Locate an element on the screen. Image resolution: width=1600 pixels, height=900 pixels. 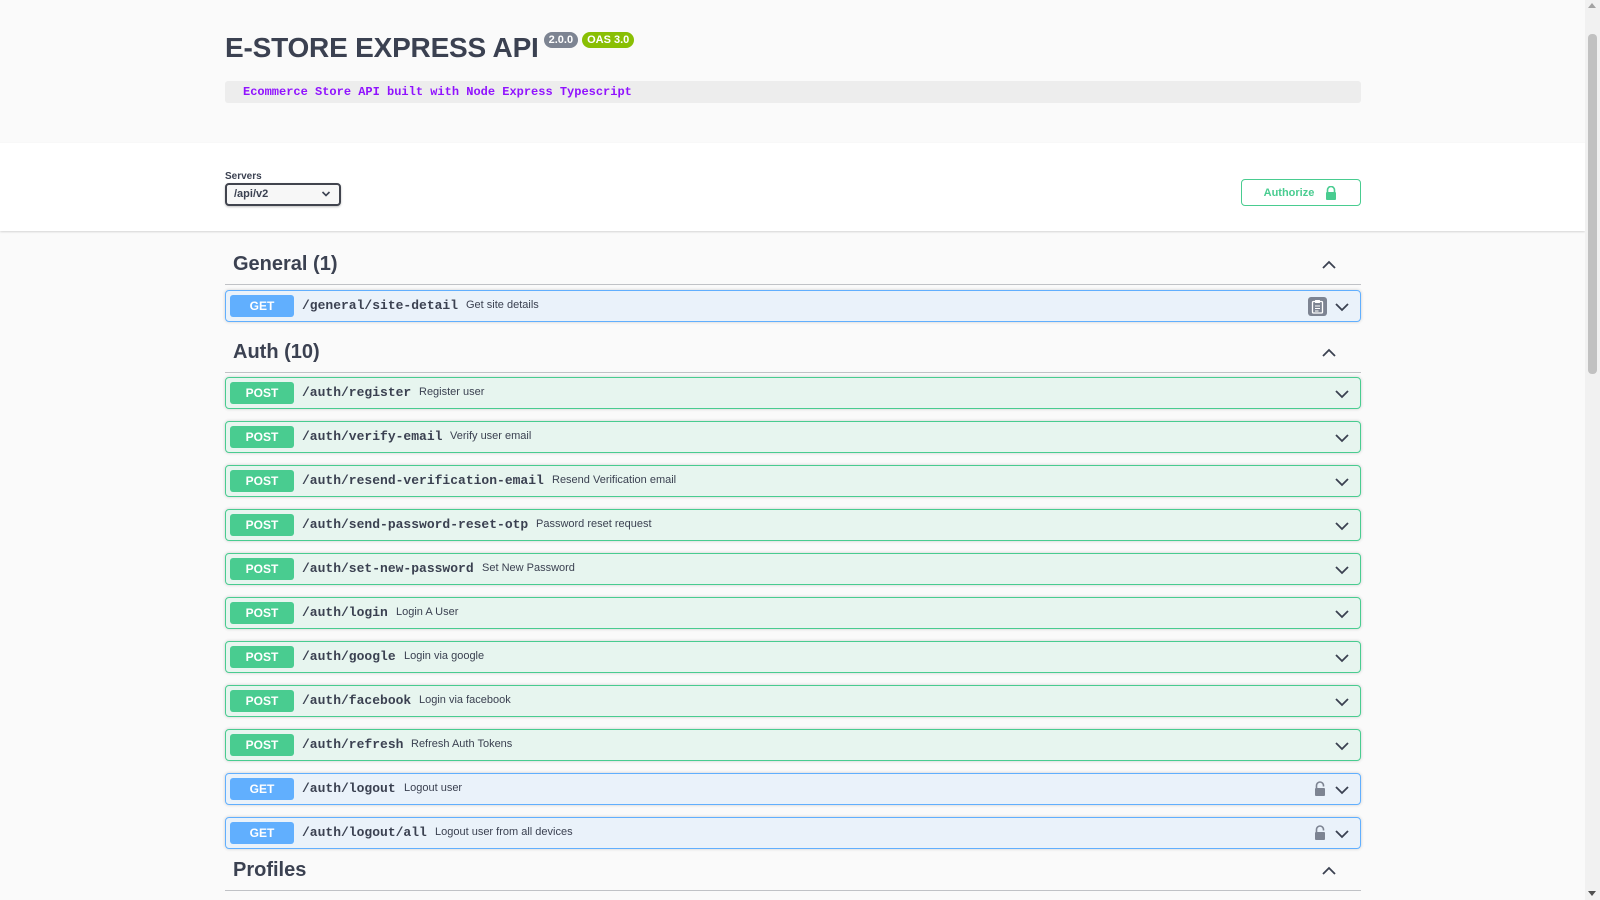
title-row: E-STORE EXPRESS API 2.0.0 OAS 3.0 is located at coordinates (430, 48).